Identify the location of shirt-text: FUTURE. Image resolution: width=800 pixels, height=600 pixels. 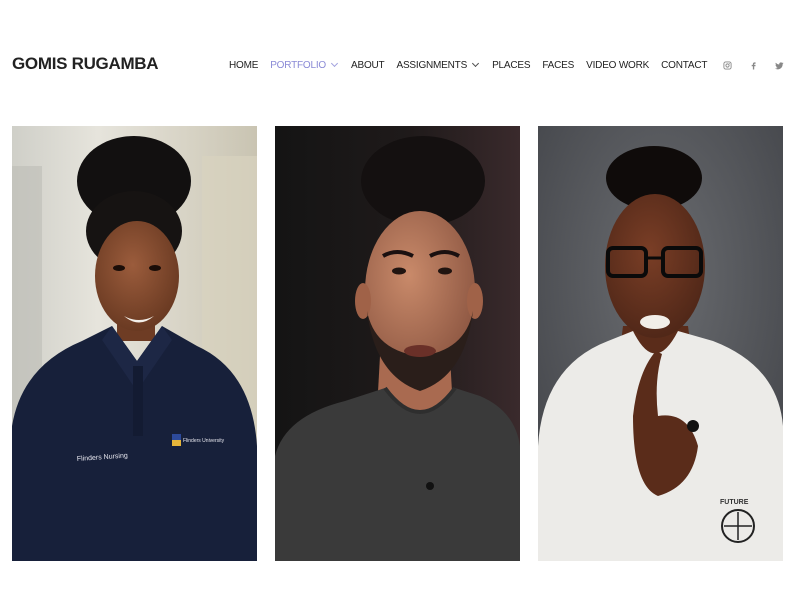
(734, 502).